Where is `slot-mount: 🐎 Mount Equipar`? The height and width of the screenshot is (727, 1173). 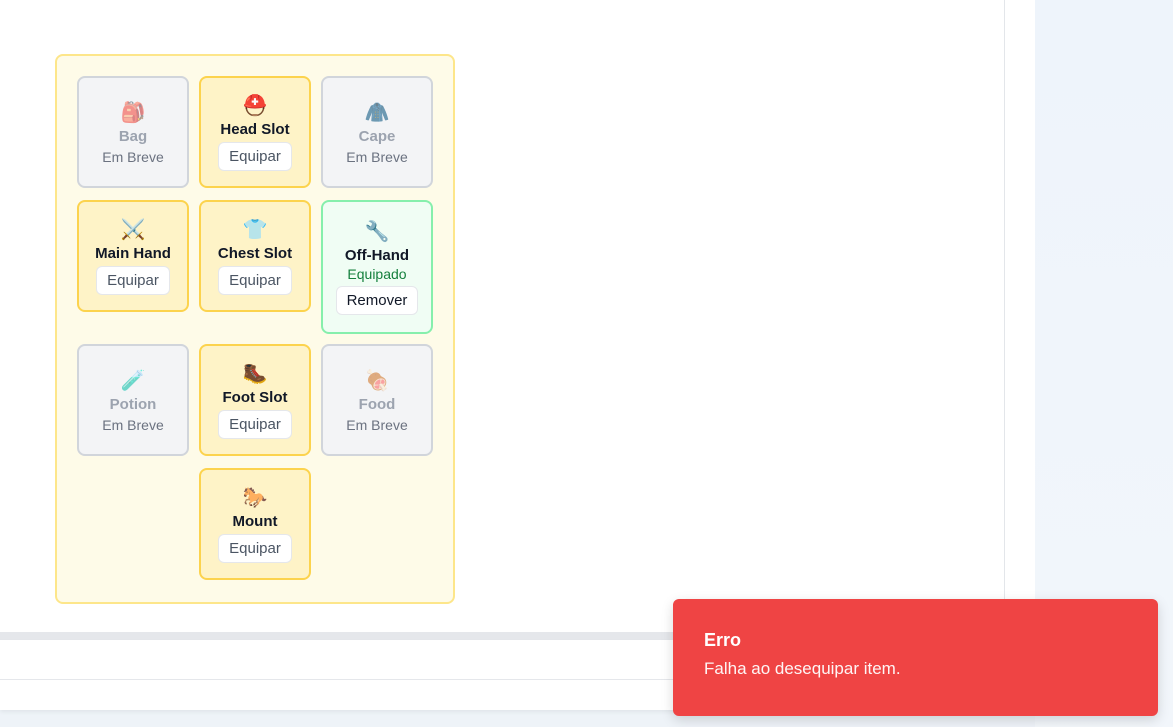
slot-mount: 🐎 Mount Equipar is located at coordinates (255, 524).